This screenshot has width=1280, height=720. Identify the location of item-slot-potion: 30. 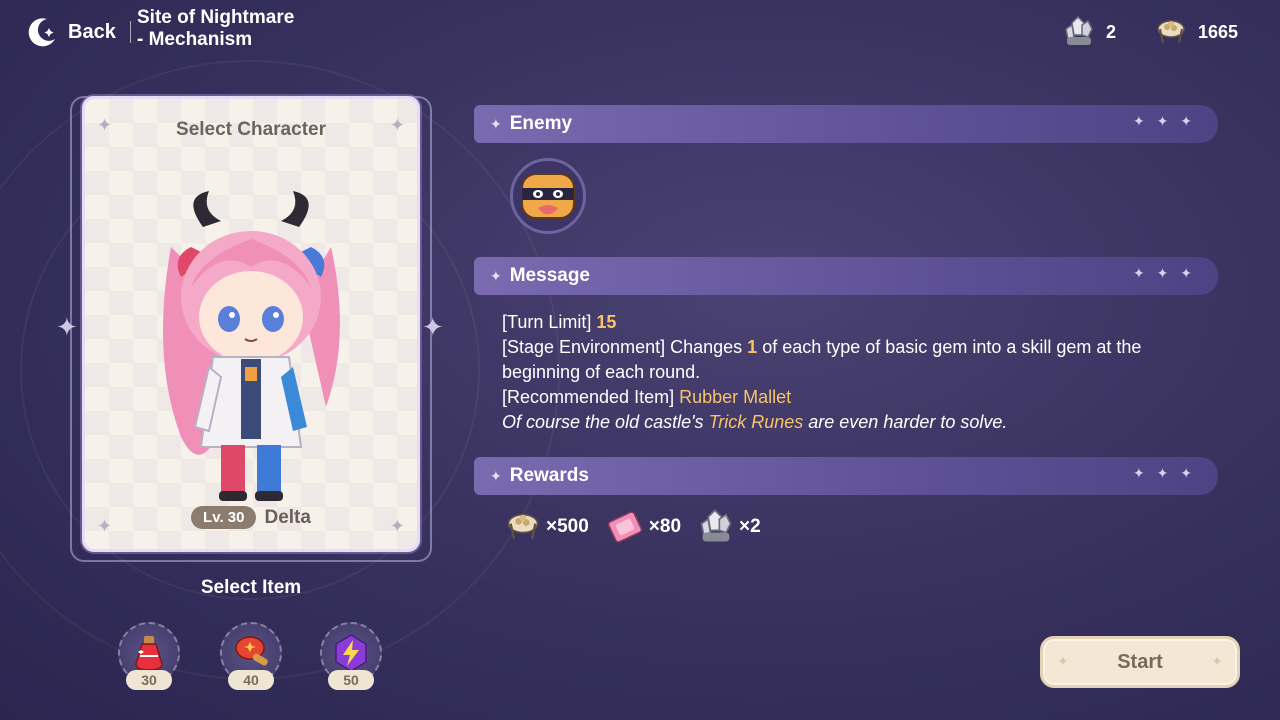
(149, 658).